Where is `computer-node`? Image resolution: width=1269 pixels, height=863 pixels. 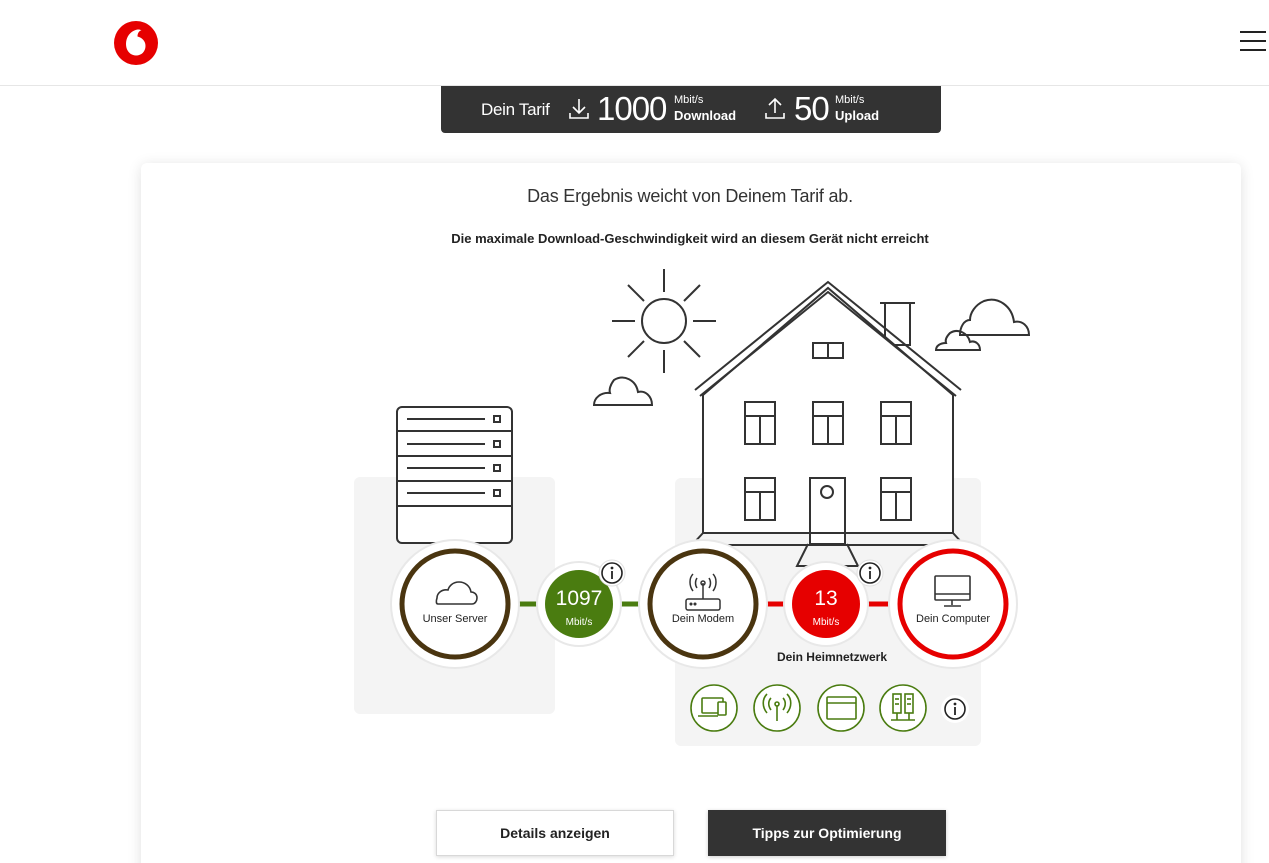 computer-node is located at coordinates (953, 604).